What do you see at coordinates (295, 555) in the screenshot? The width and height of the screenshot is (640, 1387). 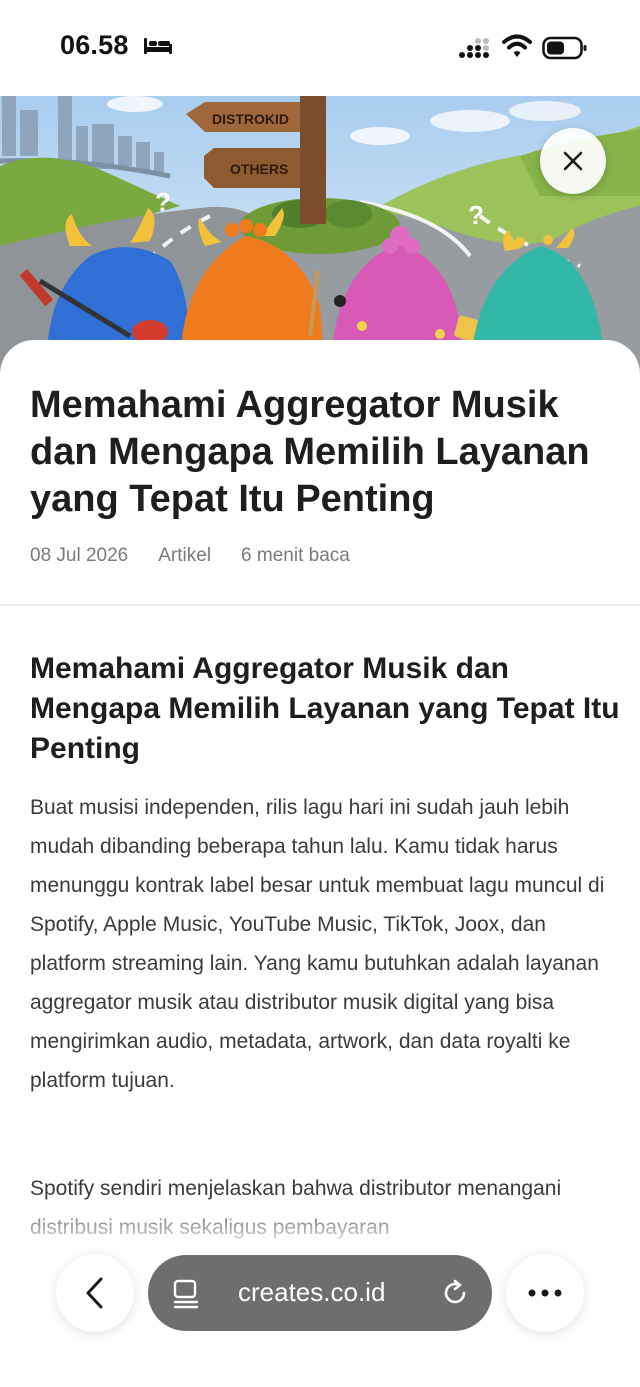 I see `article-read-time: 6 menit baca` at bounding box center [295, 555].